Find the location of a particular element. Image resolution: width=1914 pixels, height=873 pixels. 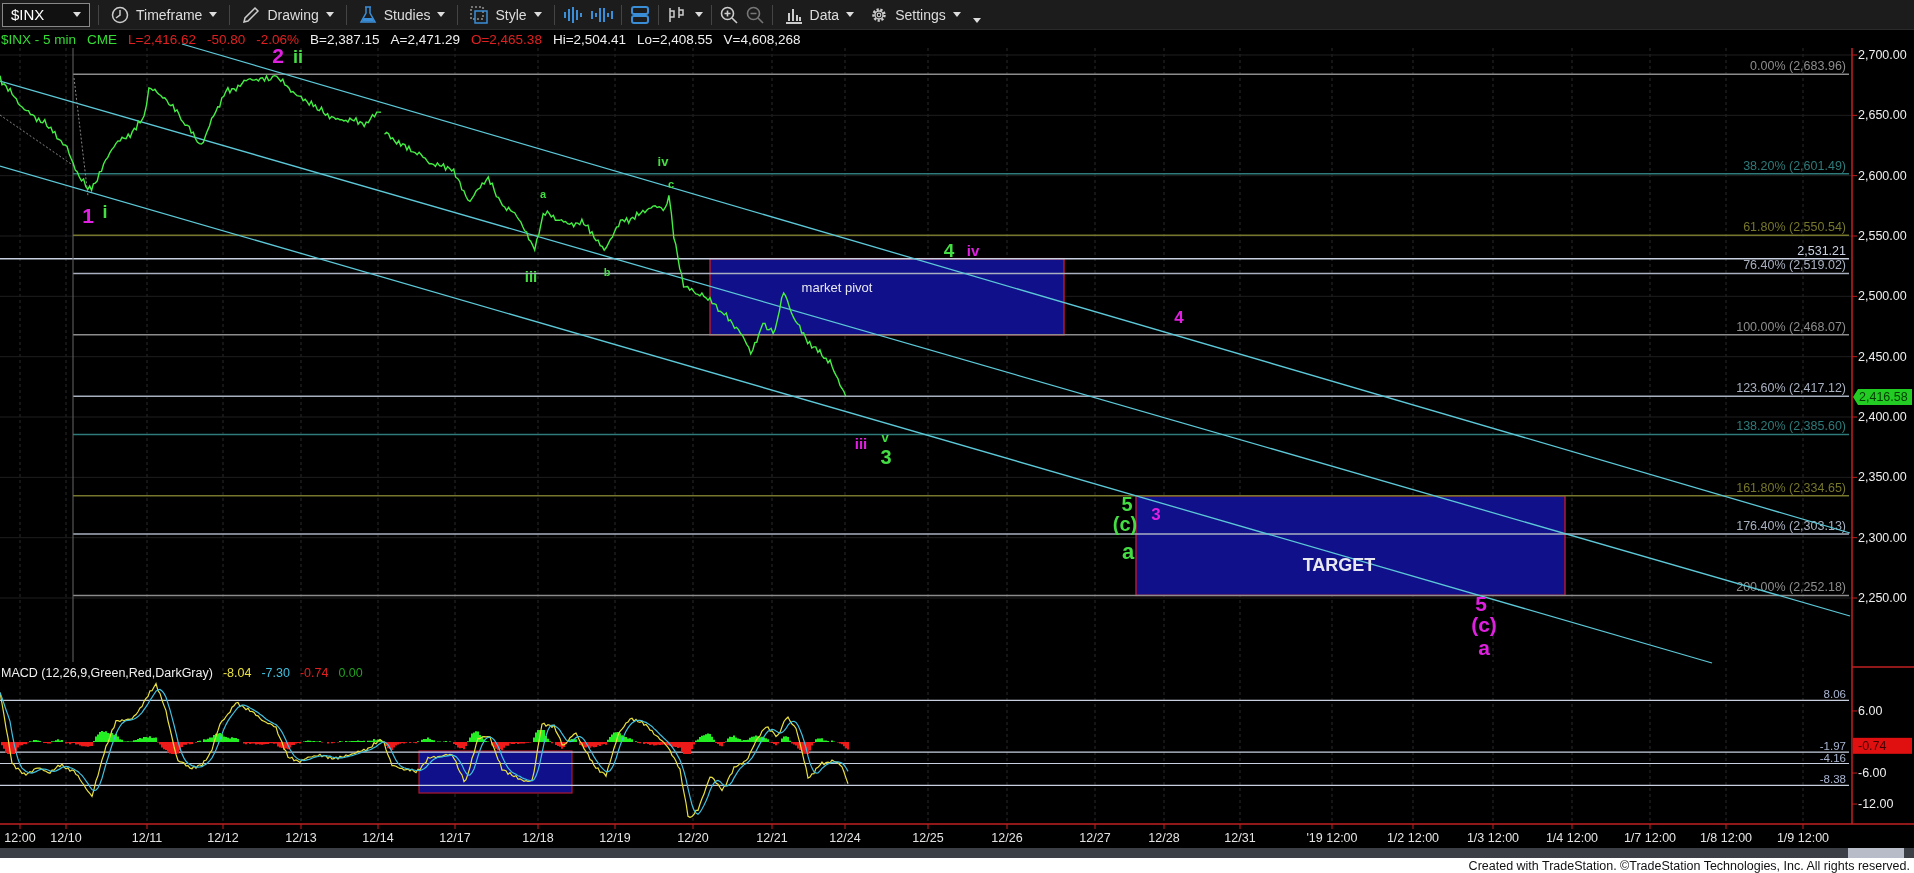

time-axis-label: 1/3 12:00 is located at coordinates (1493, 838).